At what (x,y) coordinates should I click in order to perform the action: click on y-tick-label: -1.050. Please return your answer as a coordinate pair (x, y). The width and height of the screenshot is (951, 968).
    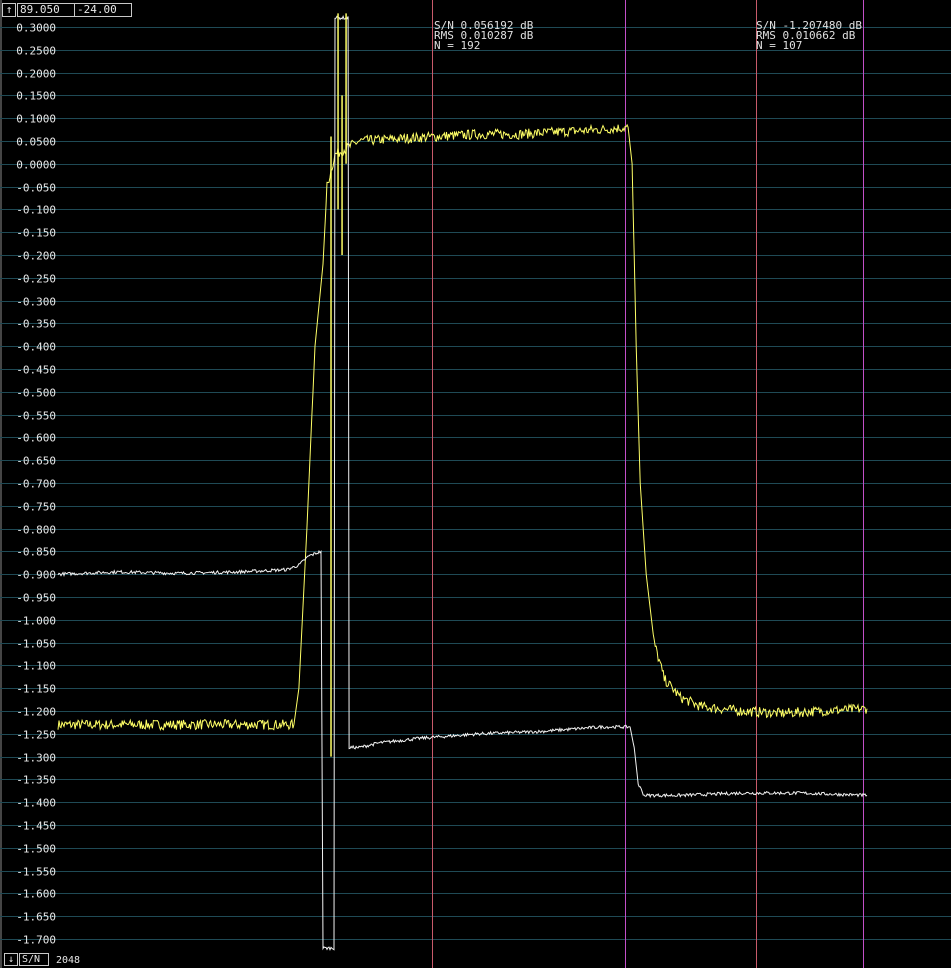
    Looking at the image, I should click on (36, 644).